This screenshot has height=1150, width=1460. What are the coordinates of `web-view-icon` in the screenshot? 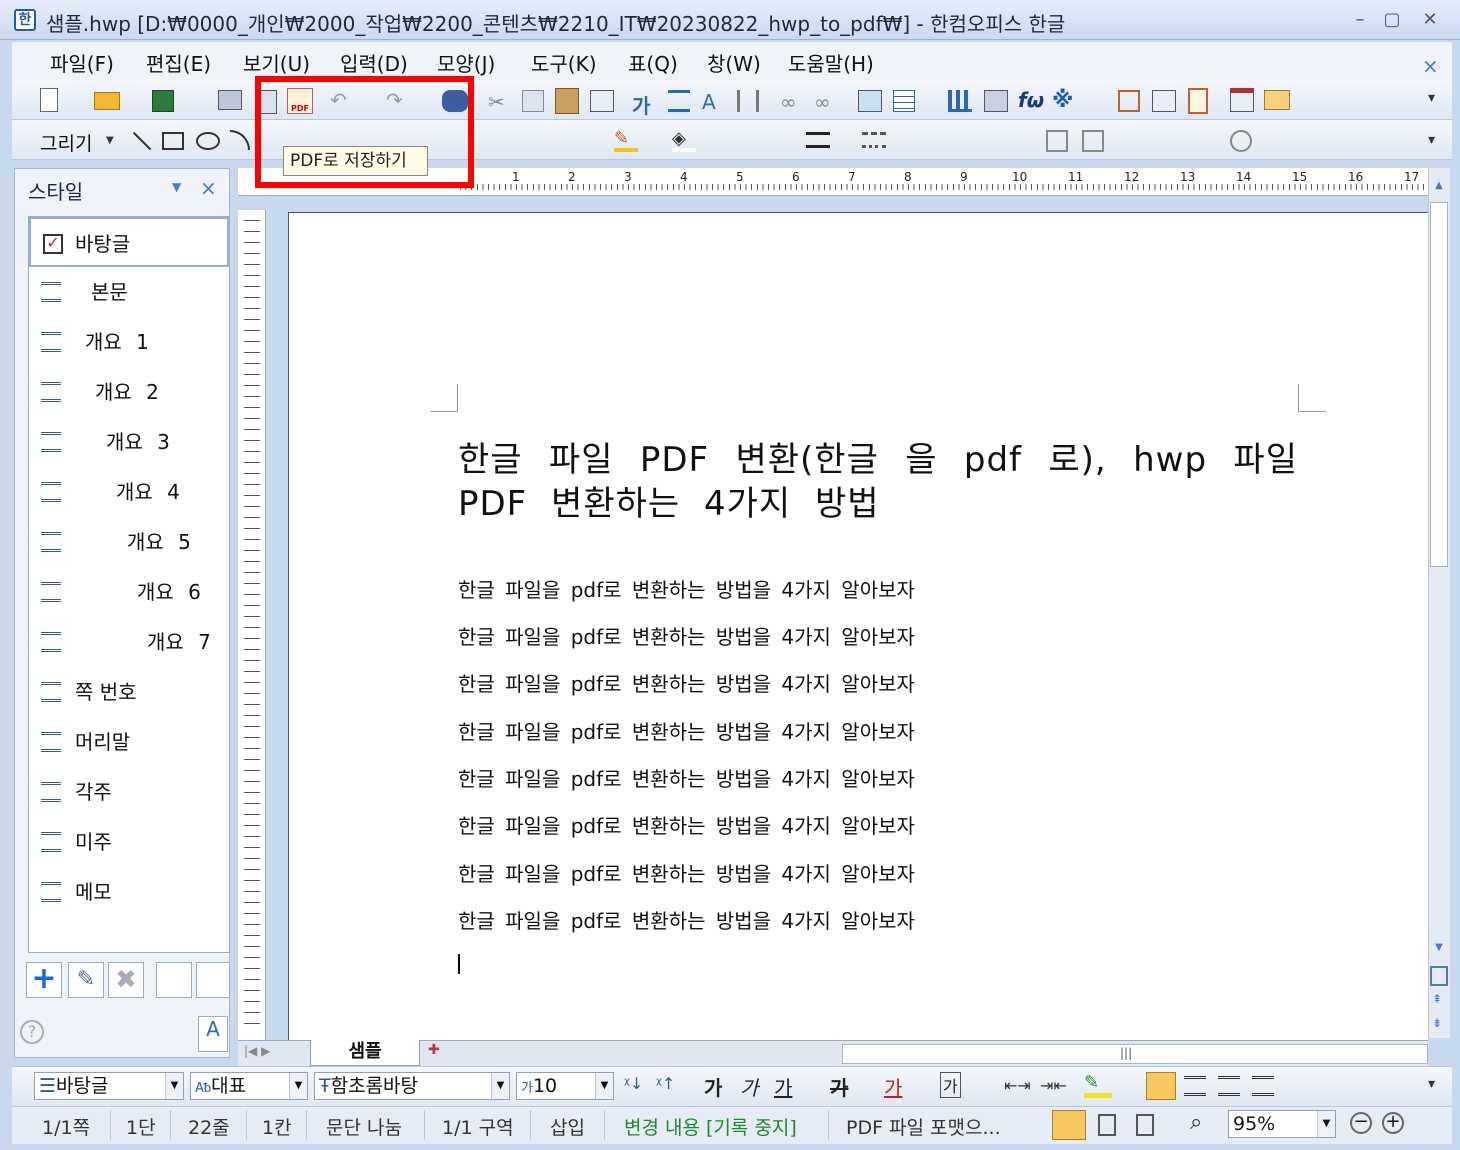 It's located at (1107, 1125).